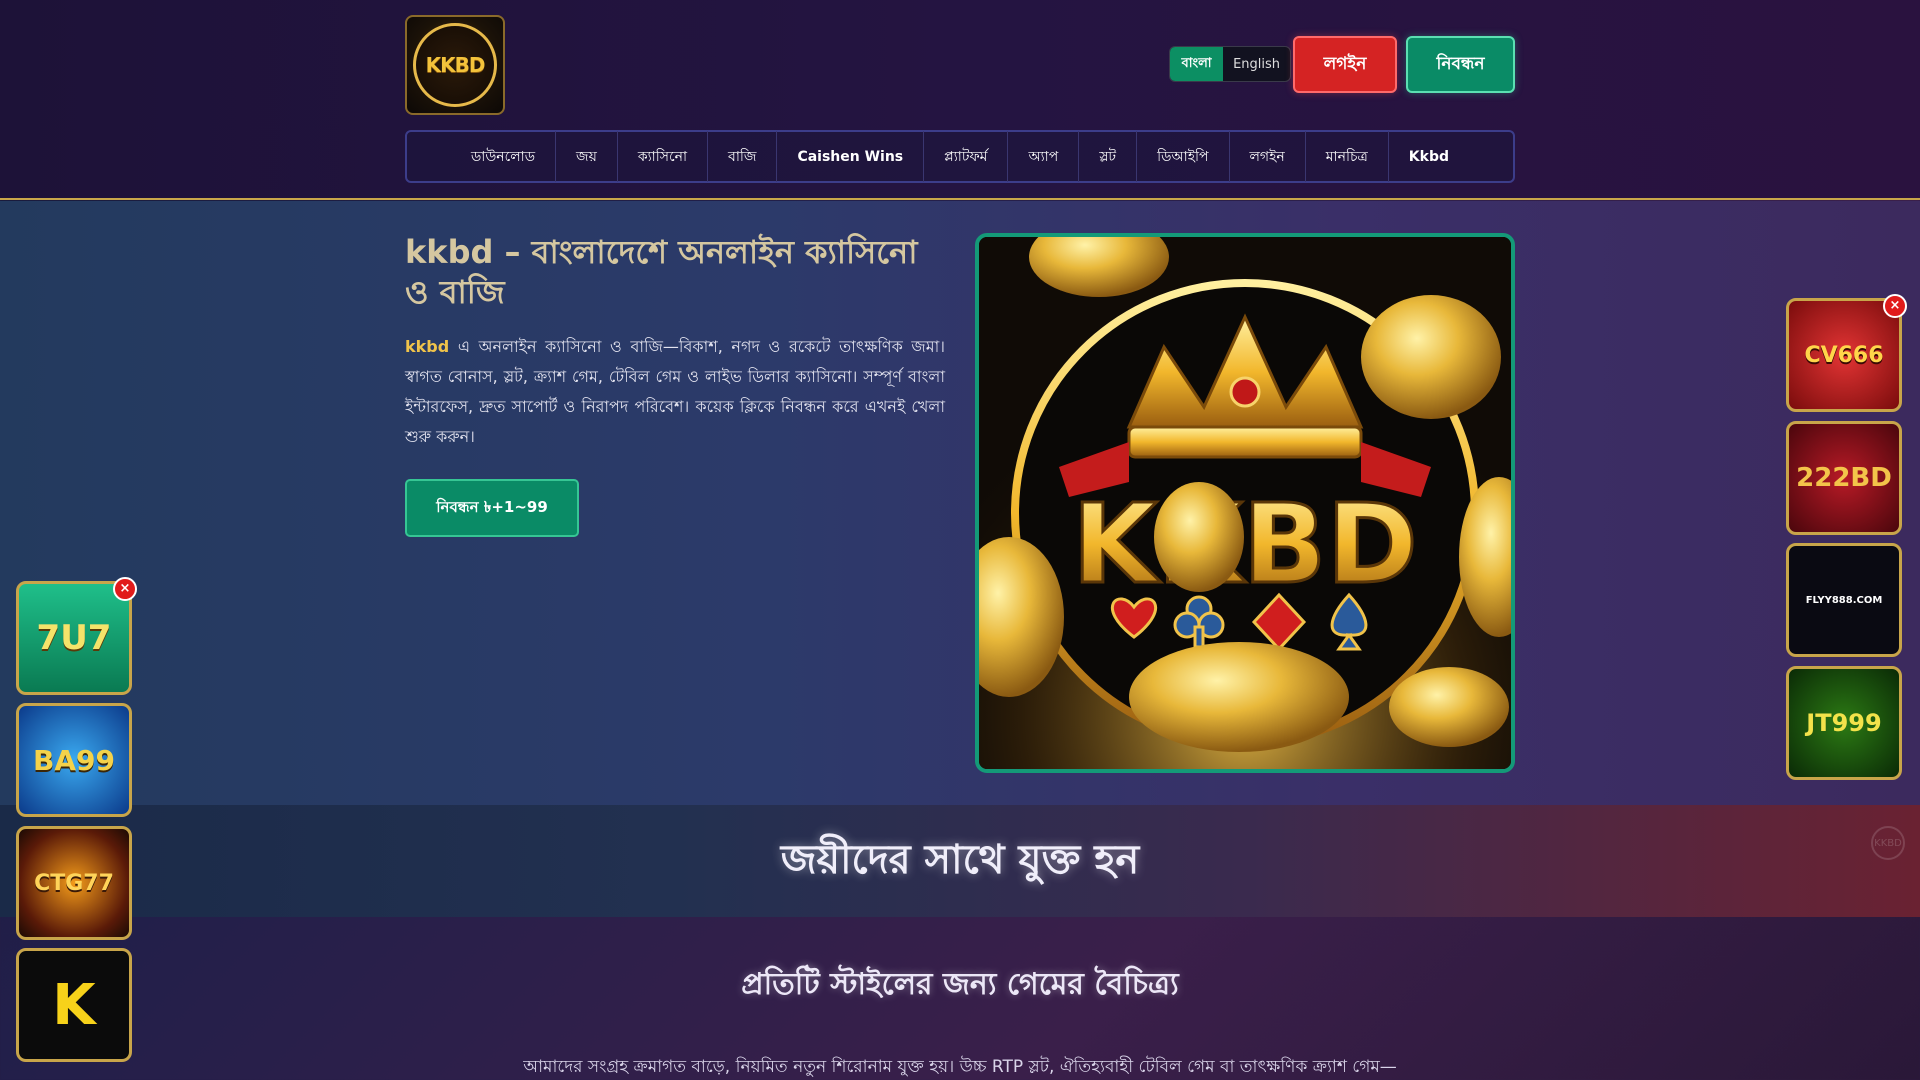 This screenshot has width=1920, height=1080. I want to click on nav-item-casino: ক্যাসিনো, so click(663, 156).